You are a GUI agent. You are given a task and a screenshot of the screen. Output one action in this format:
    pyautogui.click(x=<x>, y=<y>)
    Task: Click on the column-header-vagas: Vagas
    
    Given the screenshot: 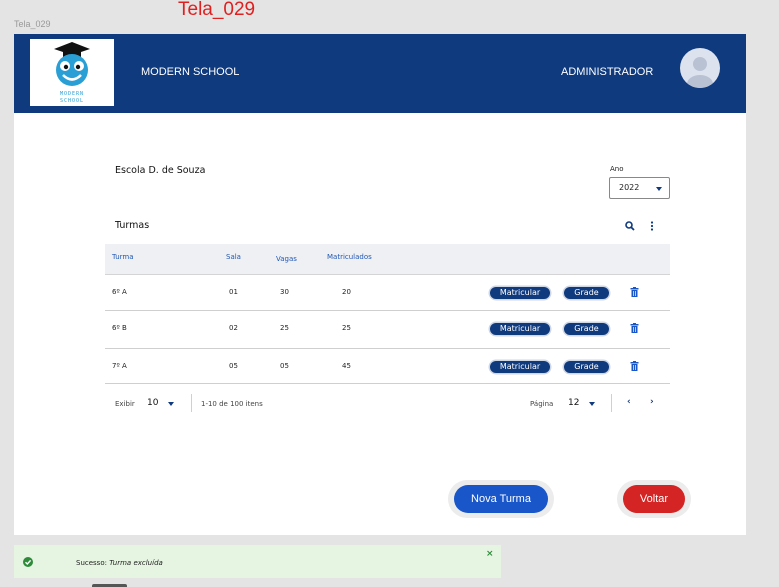 What is the action you would take?
    pyautogui.click(x=286, y=259)
    